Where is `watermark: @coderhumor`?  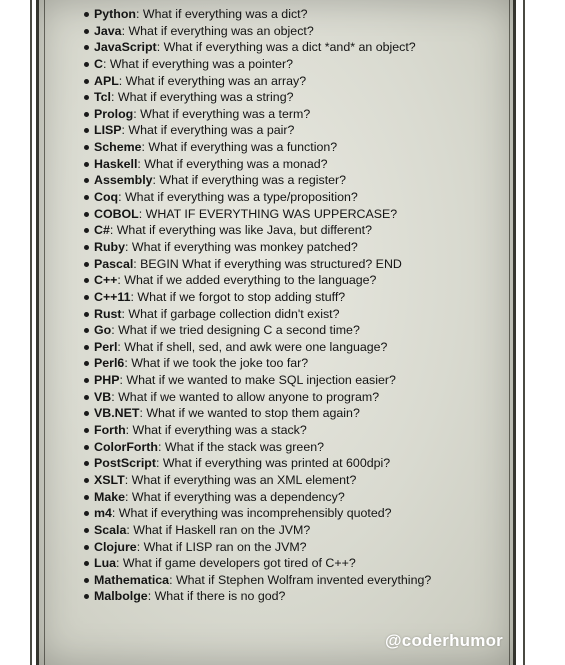 watermark: @coderhumor is located at coordinates (444, 640).